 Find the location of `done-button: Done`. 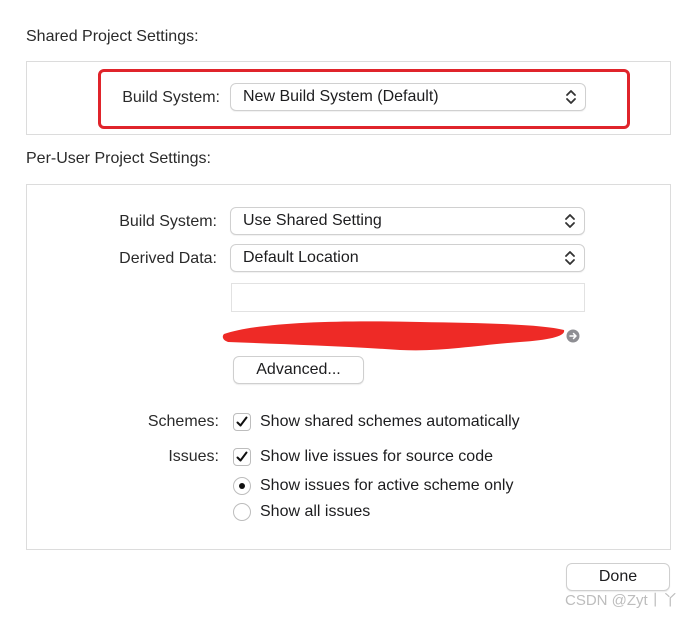

done-button: Done is located at coordinates (618, 577).